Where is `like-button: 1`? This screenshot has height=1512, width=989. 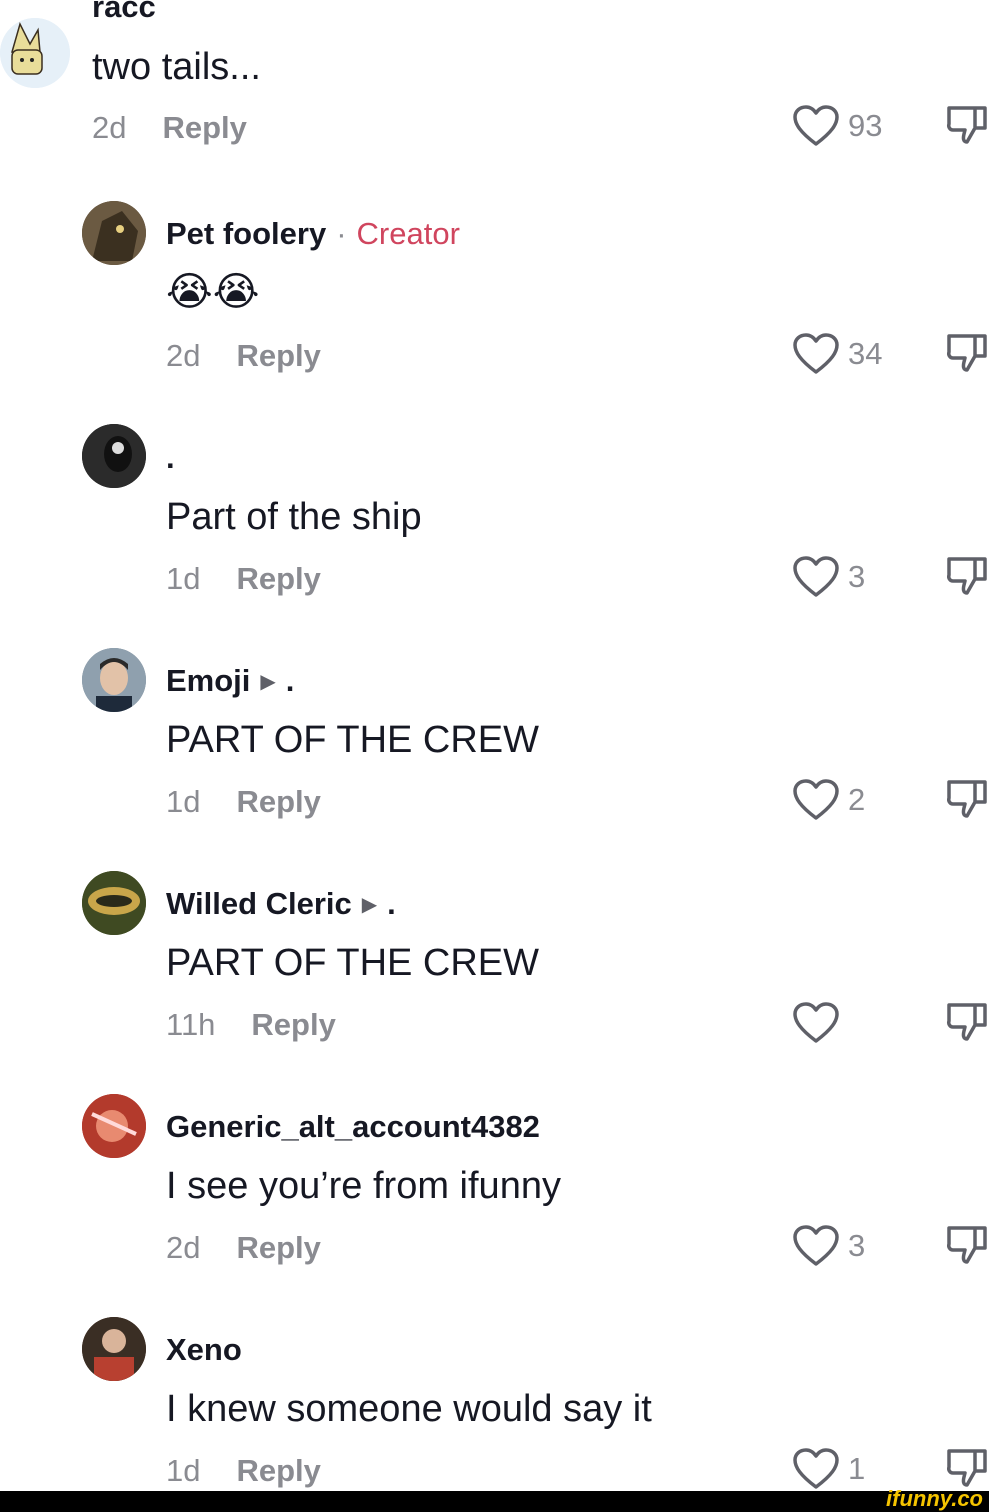
like-button: 1 is located at coordinates (828, 1469).